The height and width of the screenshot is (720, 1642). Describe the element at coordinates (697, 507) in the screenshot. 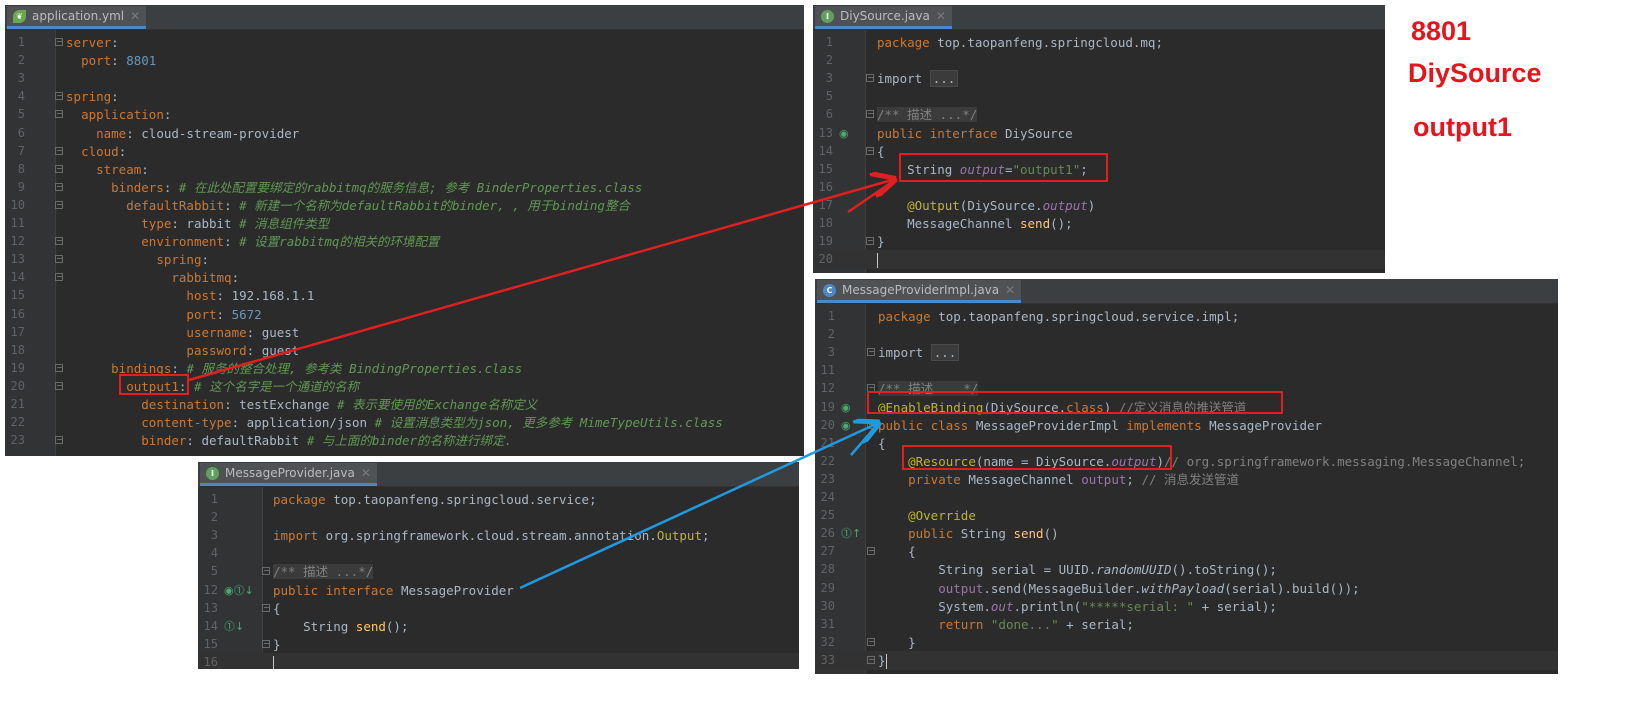

I see `blue-arrow-provider-to-impl` at that location.